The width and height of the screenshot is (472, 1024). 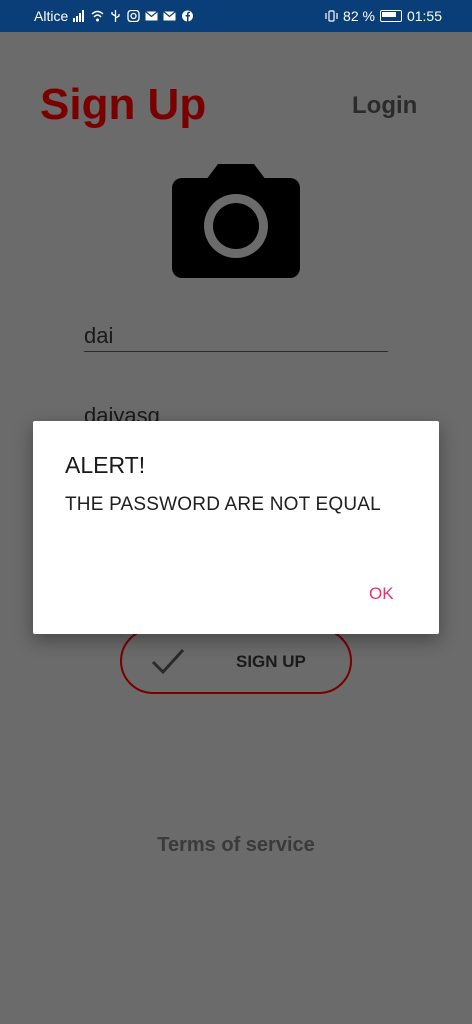 What do you see at coordinates (168, 661) in the screenshot?
I see `check-icon` at bounding box center [168, 661].